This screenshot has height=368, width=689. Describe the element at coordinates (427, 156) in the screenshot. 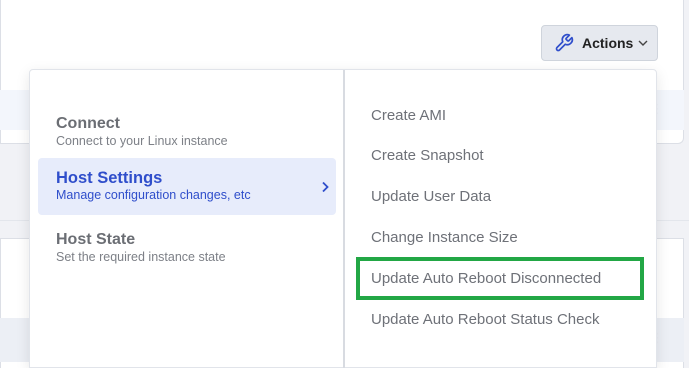

I see `submenu-create-snapshot: Create Snapshot` at that location.